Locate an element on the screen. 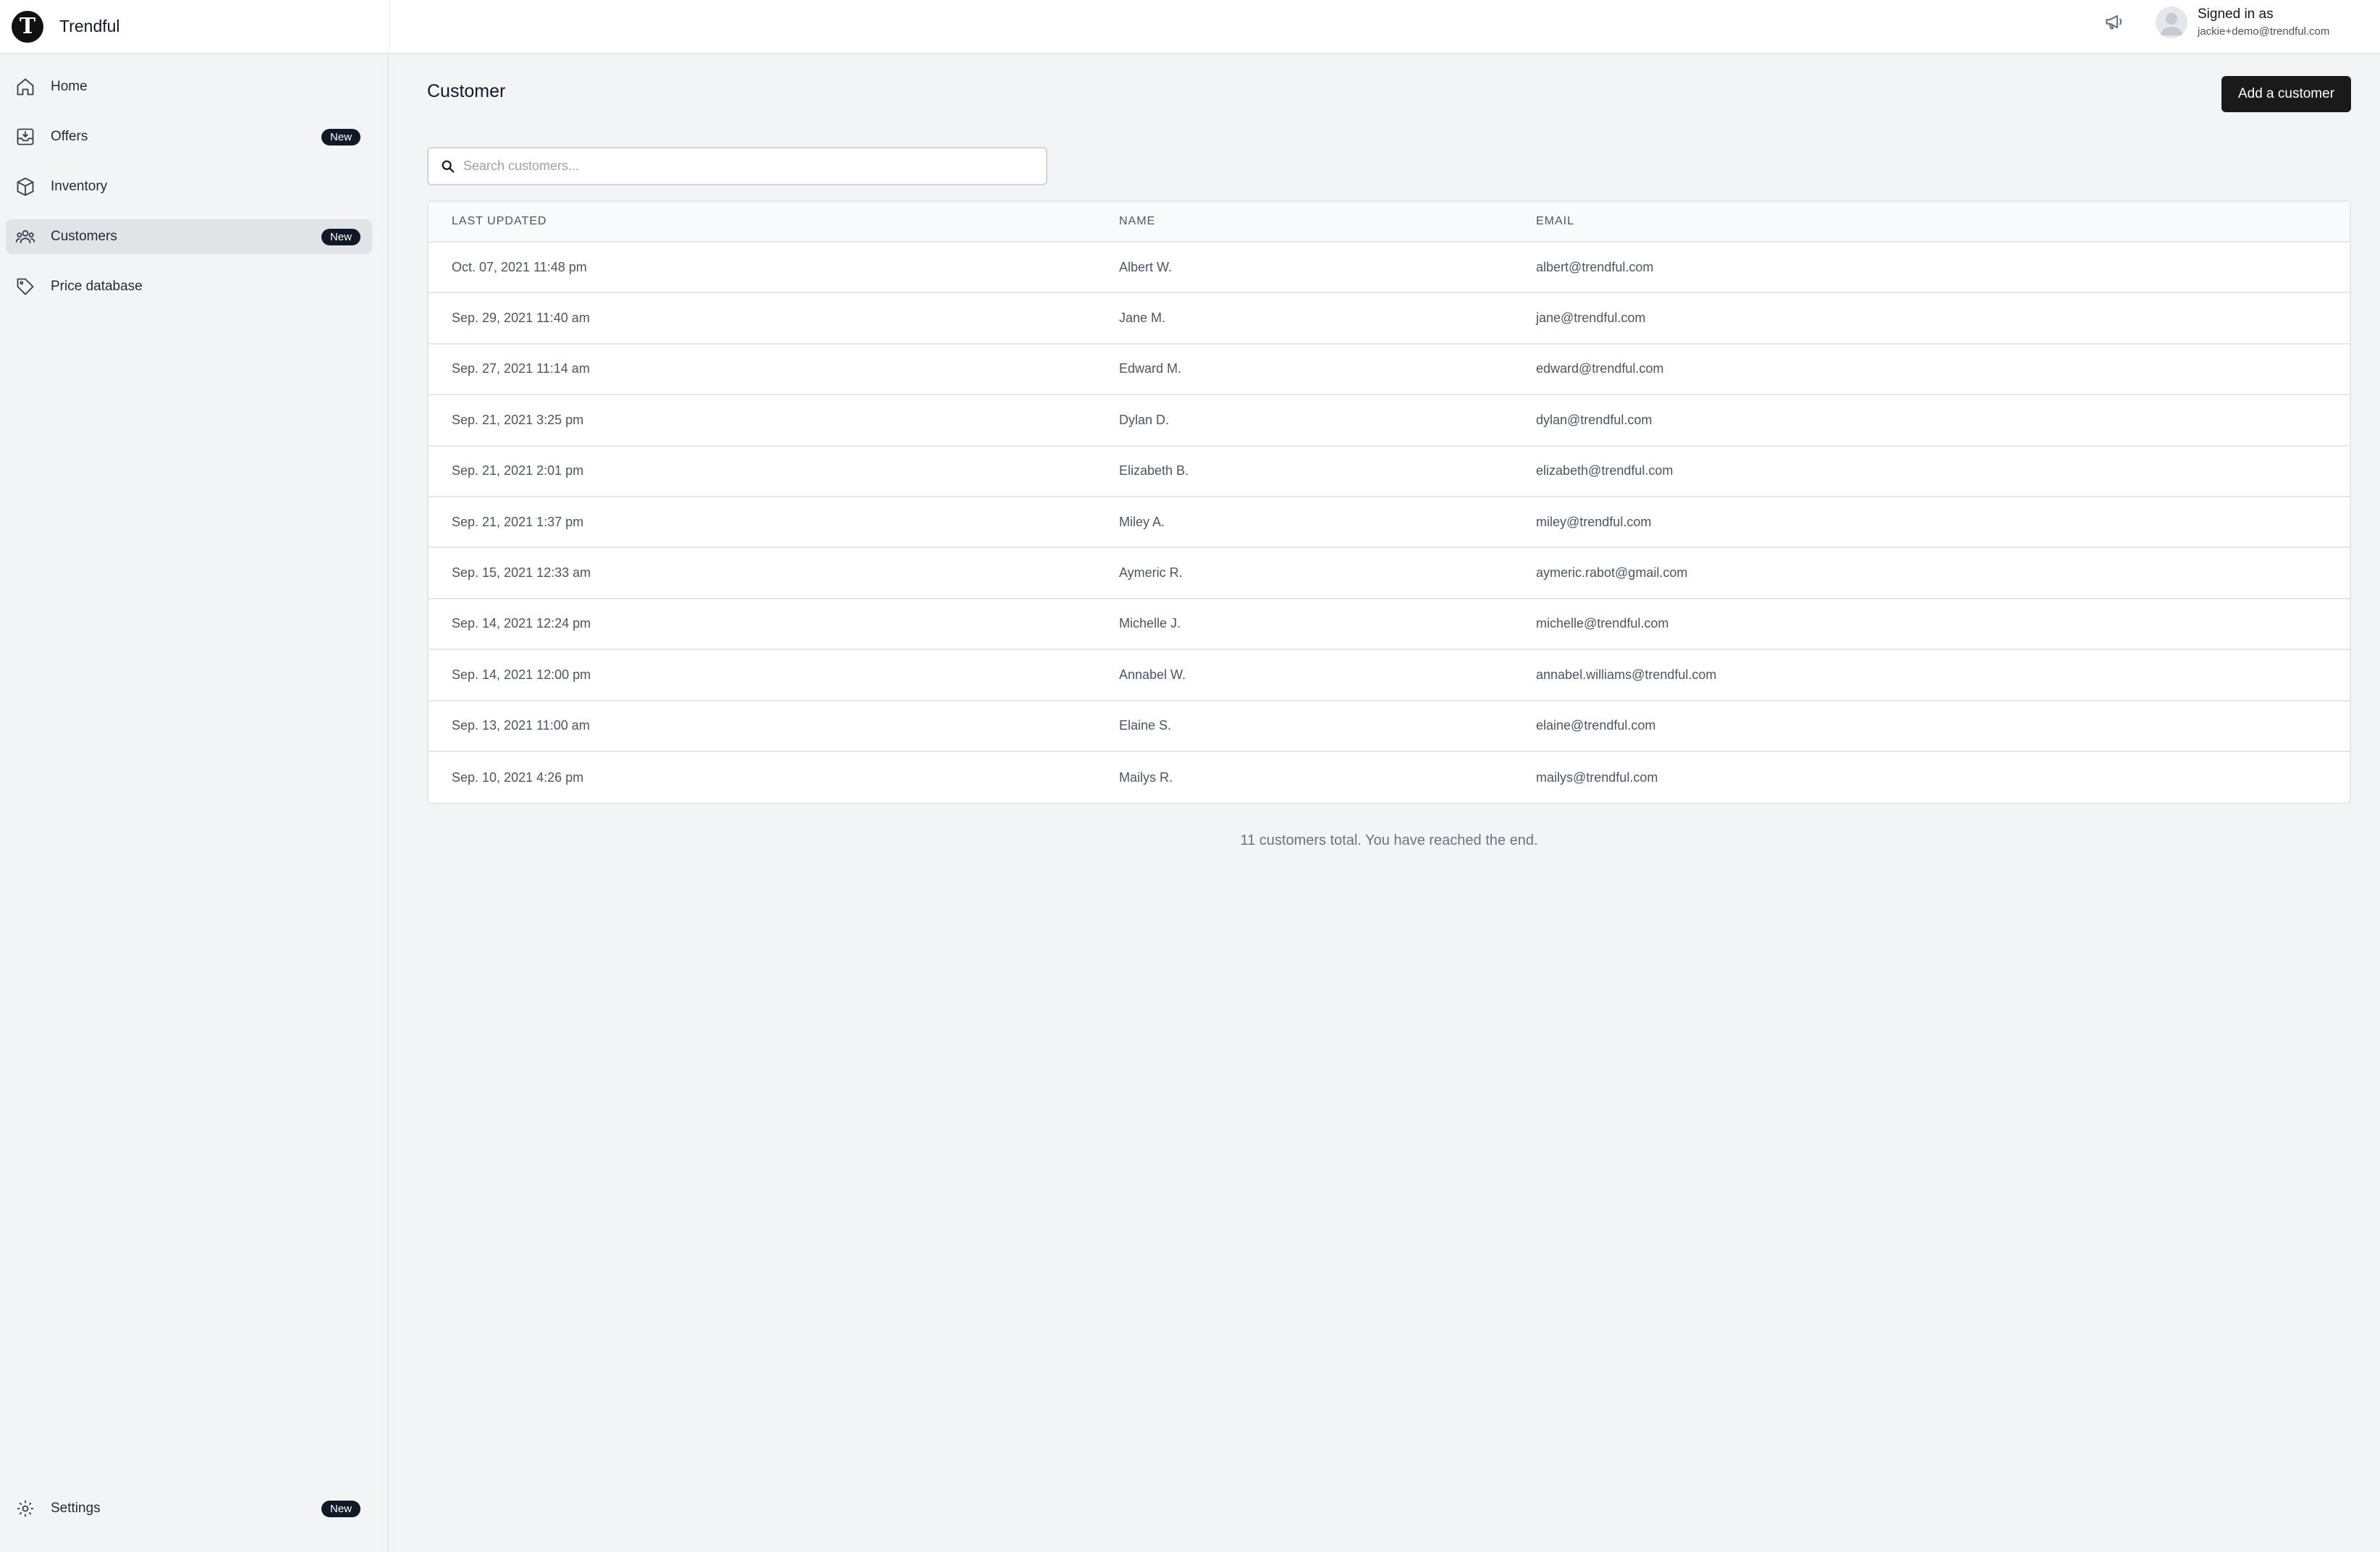 This screenshot has width=2380, height=1552. search-box is located at coordinates (737, 166).